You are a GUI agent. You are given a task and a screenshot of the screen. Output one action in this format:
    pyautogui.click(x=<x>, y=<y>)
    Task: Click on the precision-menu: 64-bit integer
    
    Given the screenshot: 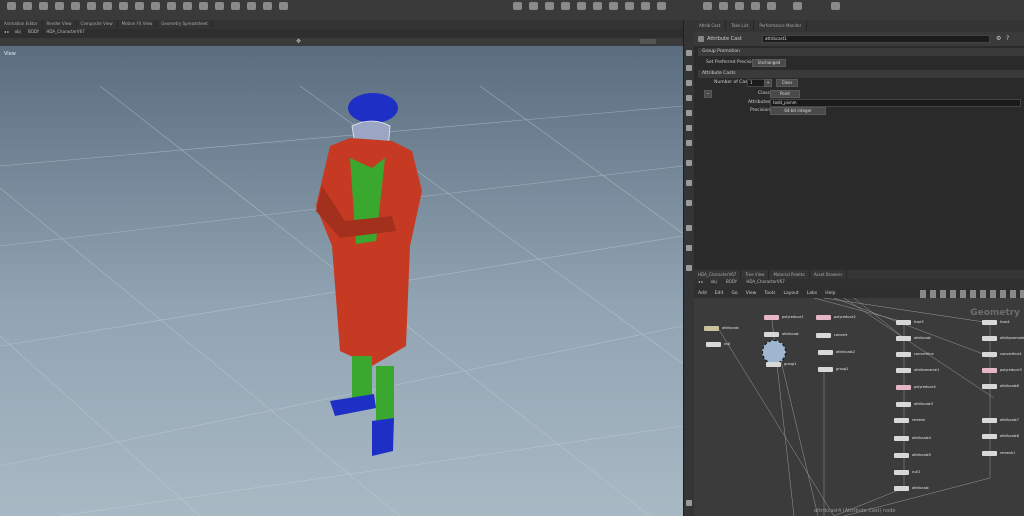 What is the action you would take?
    pyautogui.click(x=798, y=111)
    